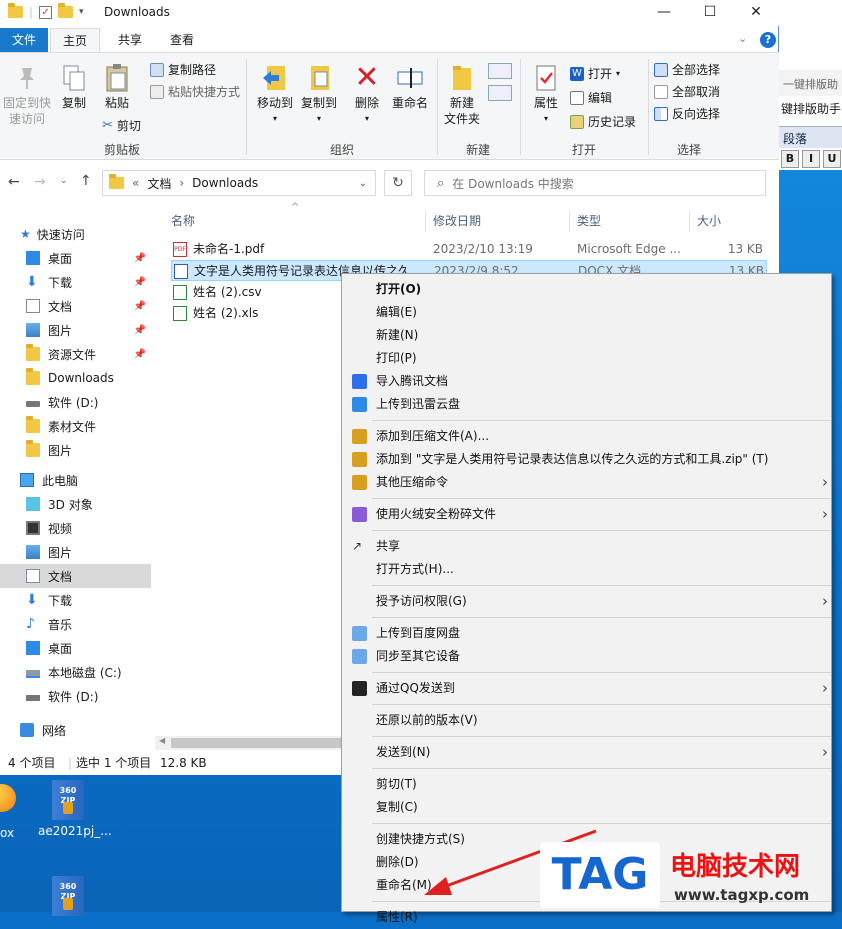 The image size is (842, 929). What do you see at coordinates (500, 93) in the screenshot?
I see `easy-access-icon` at bounding box center [500, 93].